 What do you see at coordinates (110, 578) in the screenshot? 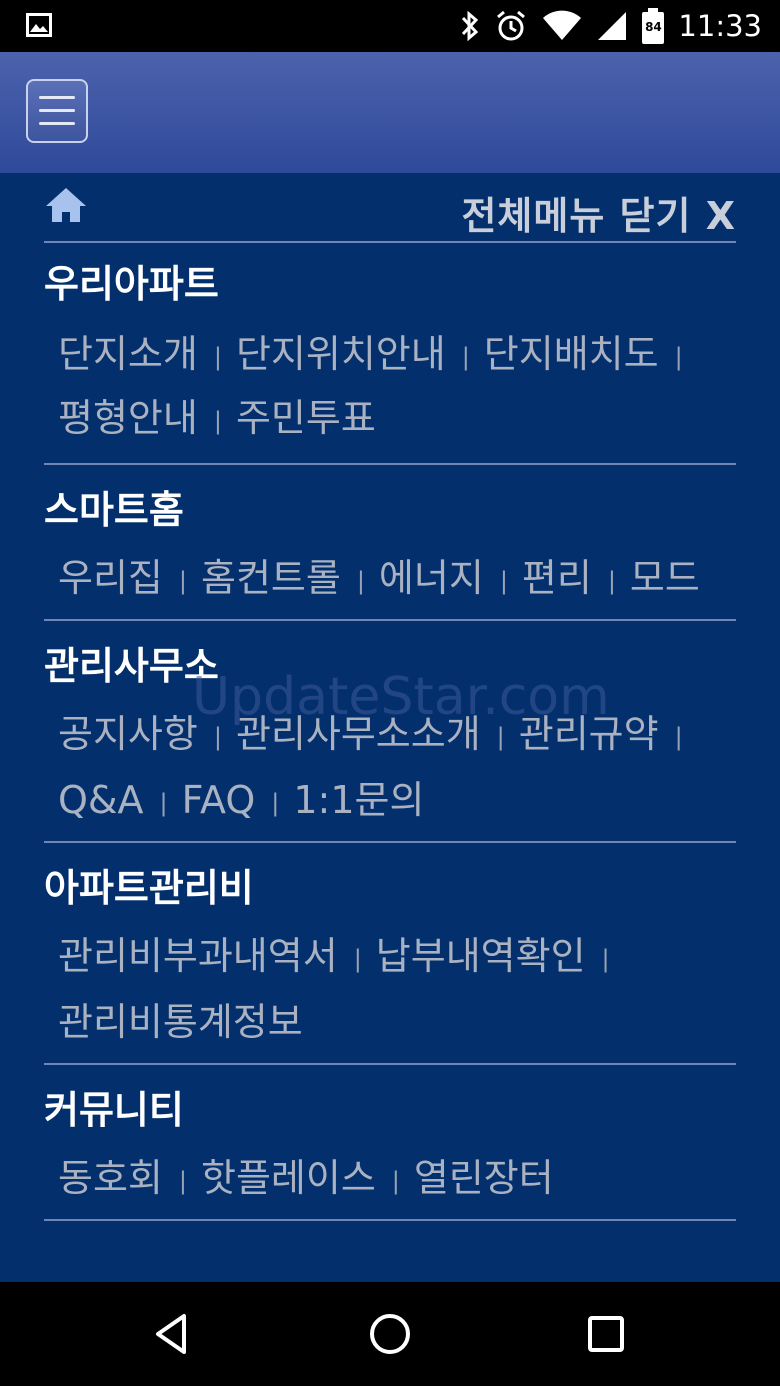
I see `menu-link-my-home: 우리집` at bounding box center [110, 578].